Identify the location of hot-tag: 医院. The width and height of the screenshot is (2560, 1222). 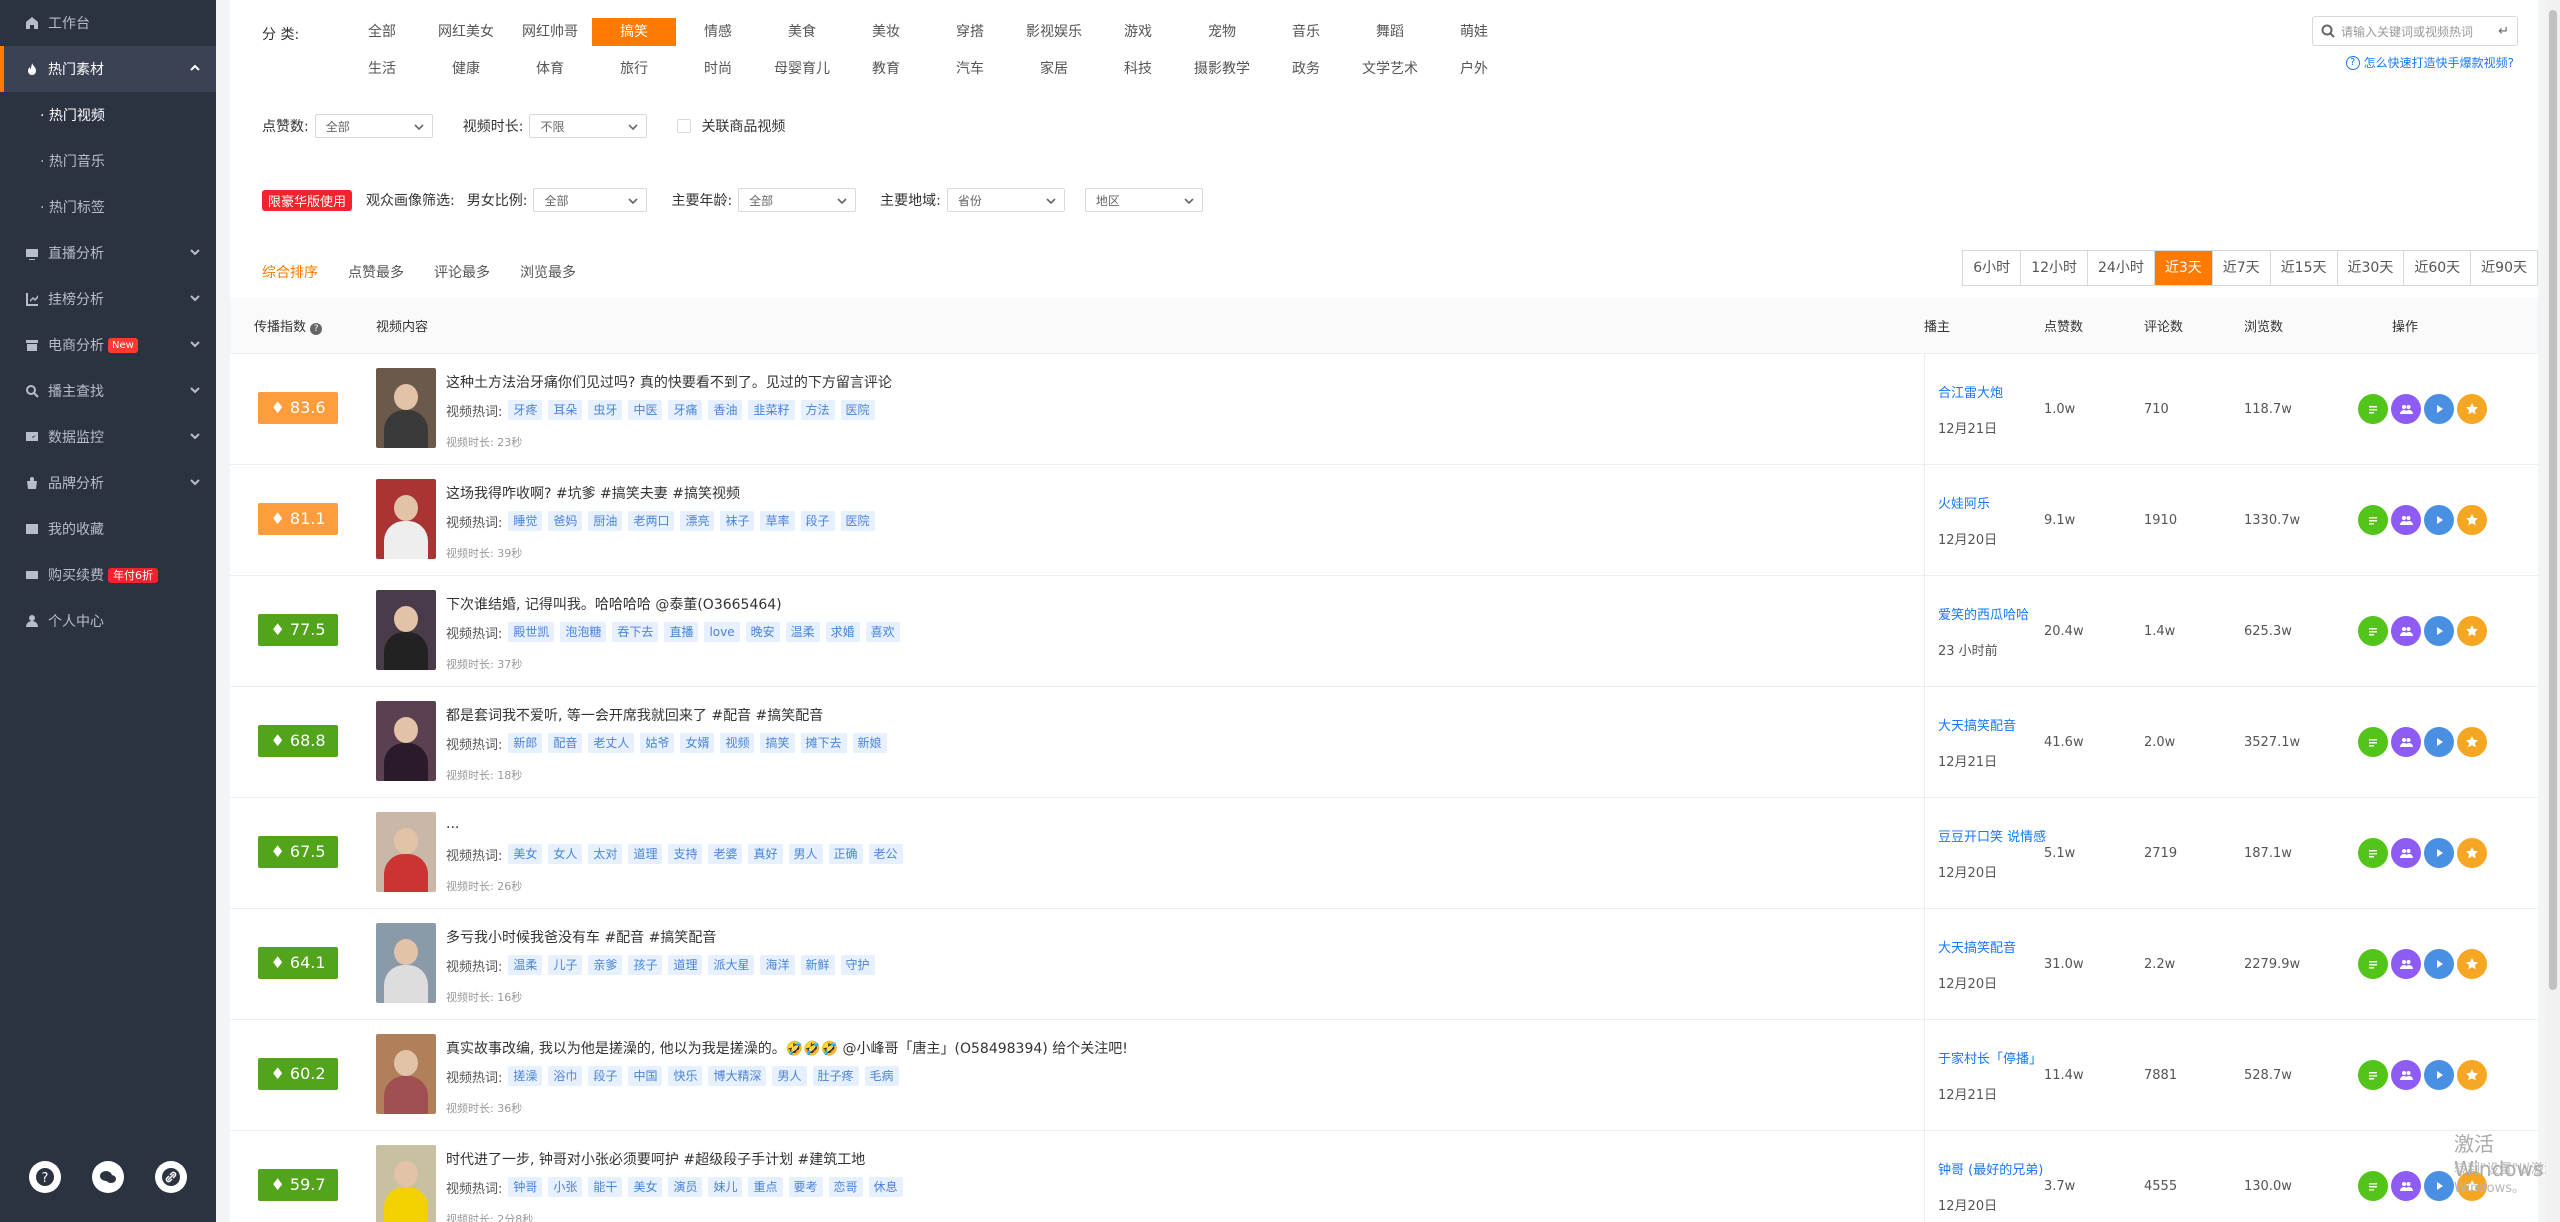
(857, 521).